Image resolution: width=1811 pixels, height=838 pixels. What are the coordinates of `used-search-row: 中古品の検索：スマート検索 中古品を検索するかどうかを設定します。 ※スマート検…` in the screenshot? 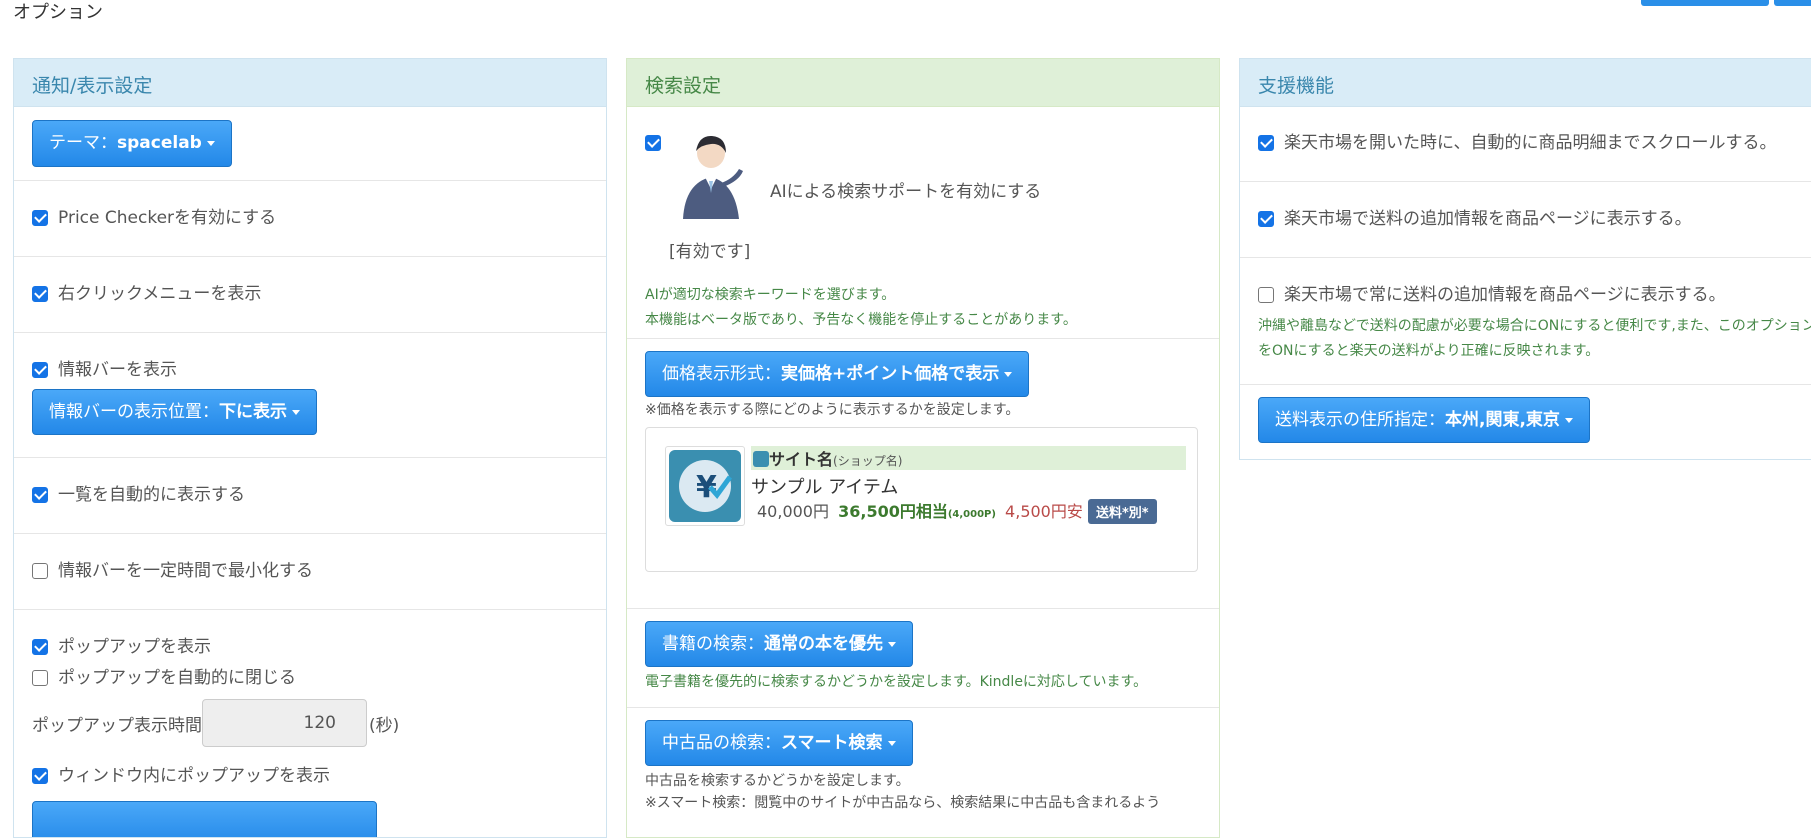 It's located at (923, 768).